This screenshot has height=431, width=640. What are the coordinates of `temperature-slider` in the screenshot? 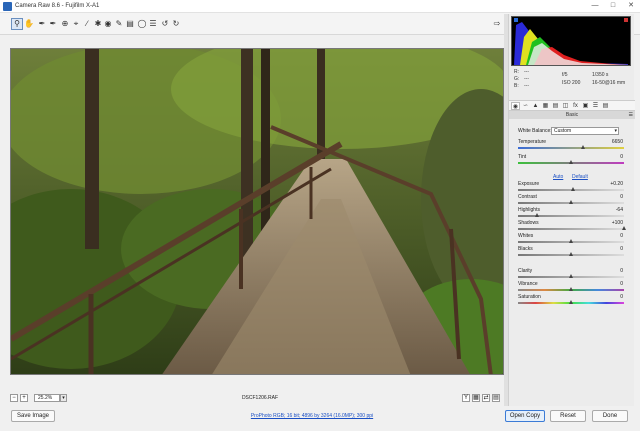 It's located at (571, 147).